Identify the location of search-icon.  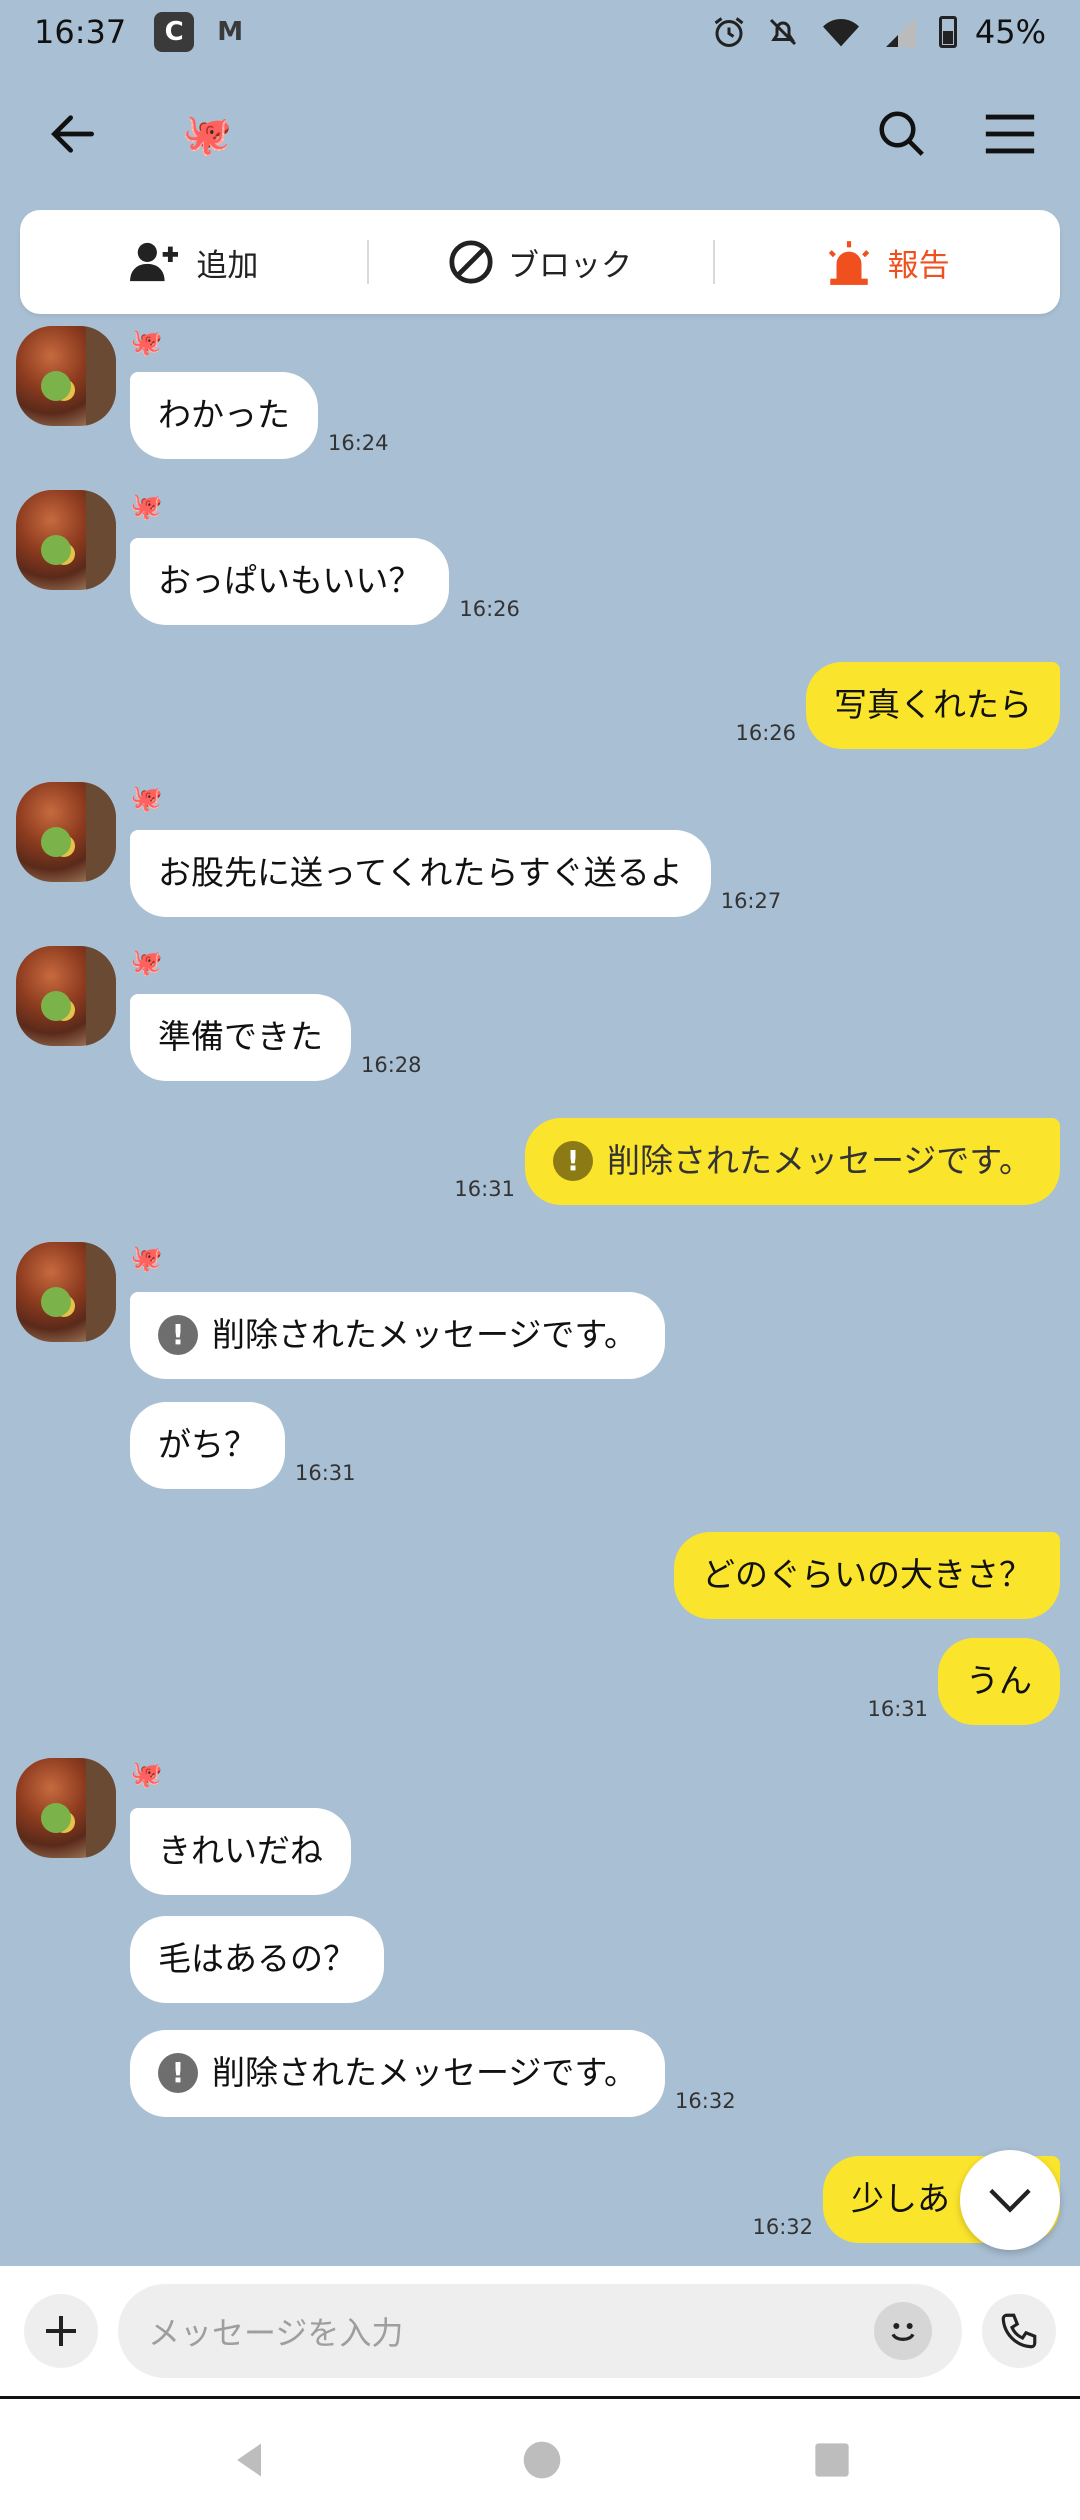
(901, 133).